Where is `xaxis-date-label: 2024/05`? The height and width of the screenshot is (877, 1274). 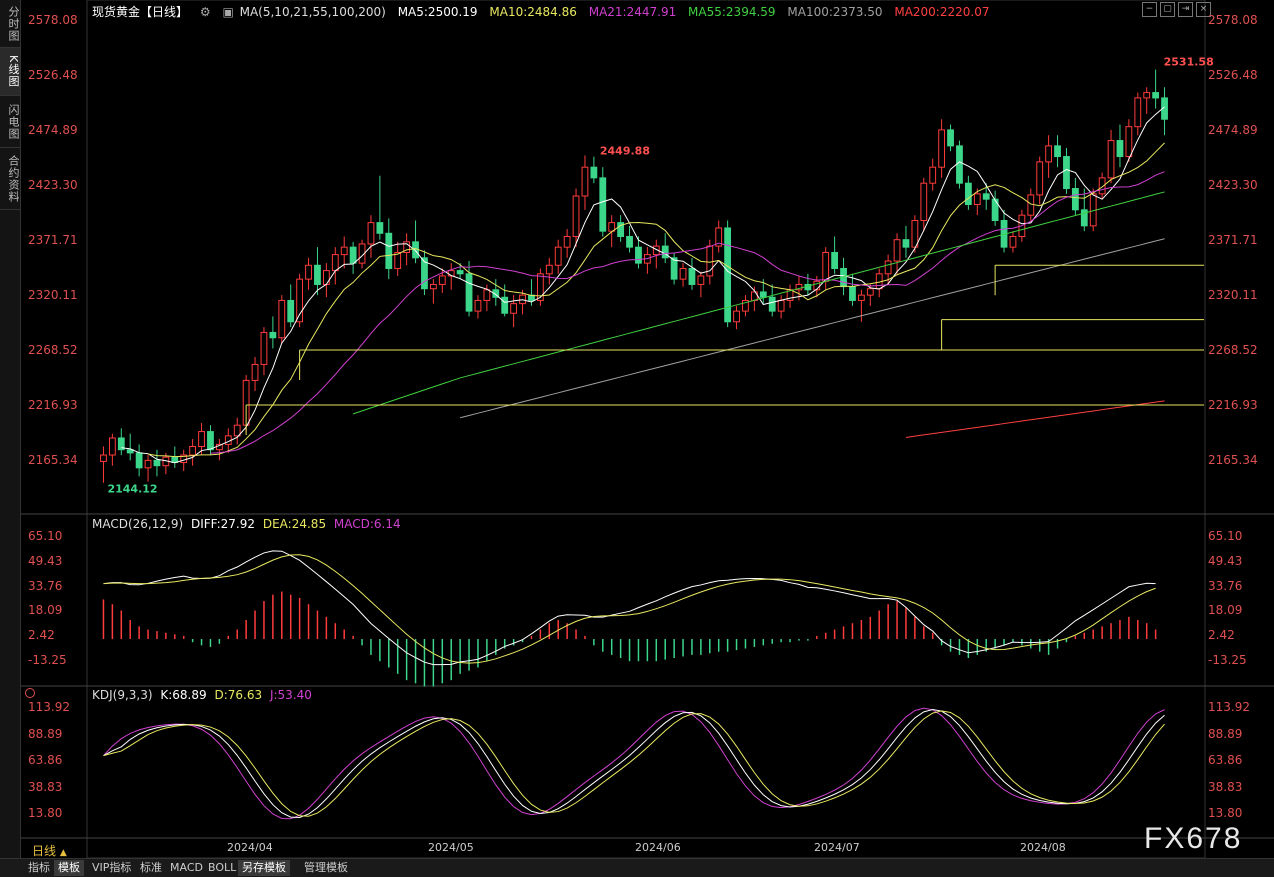 xaxis-date-label: 2024/05 is located at coordinates (451, 847).